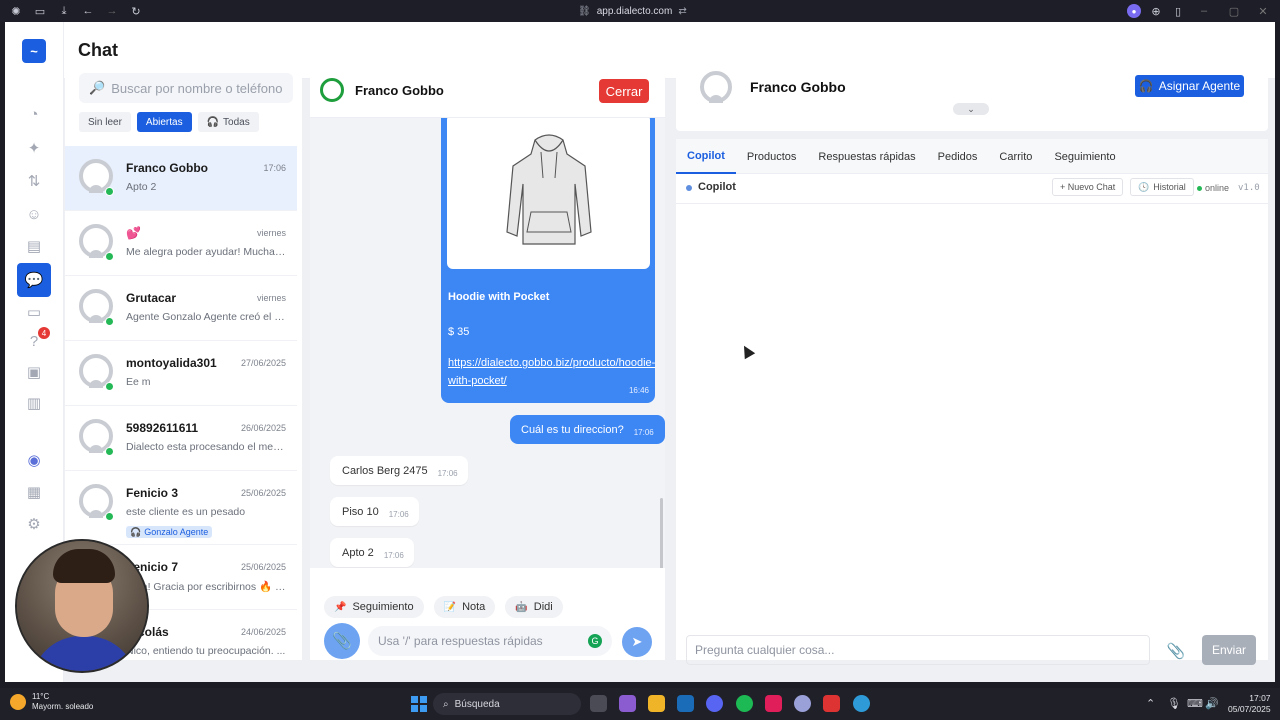 The image size is (1280, 720). What do you see at coordinates (263, 493) in the screenshot?
I see `conversation-time: 25/06/2025` at bounding box center [263, 493].